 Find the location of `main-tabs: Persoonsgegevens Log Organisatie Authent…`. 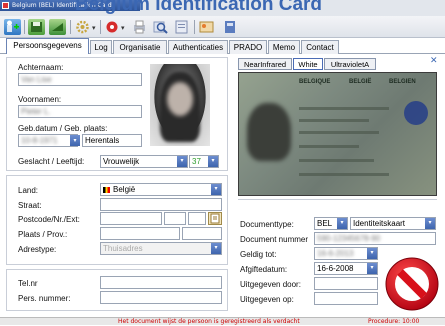

main-tabs: Persoonsgegevens Log Organisatie Authent… is located at coordinates (222, 46).